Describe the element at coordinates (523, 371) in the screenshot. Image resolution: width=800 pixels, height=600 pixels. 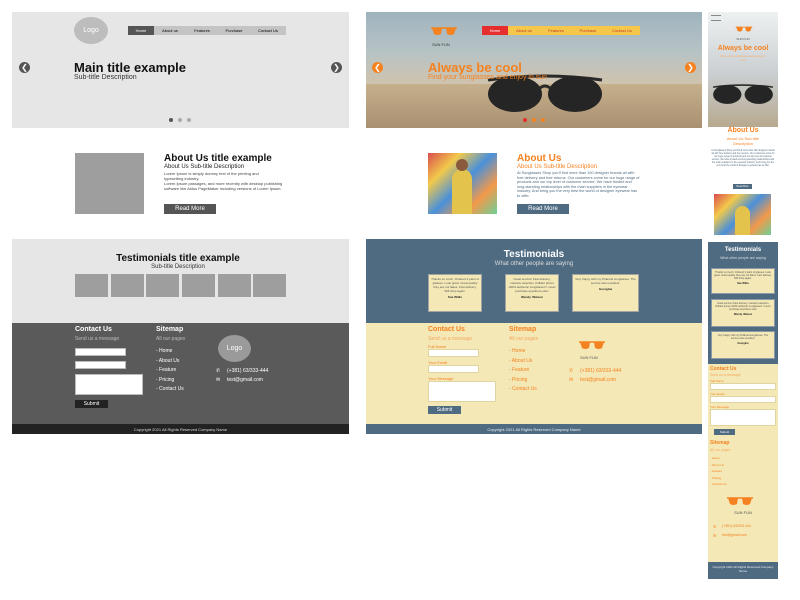
I see `desktop-sitemap-link: - Feature` at that location.